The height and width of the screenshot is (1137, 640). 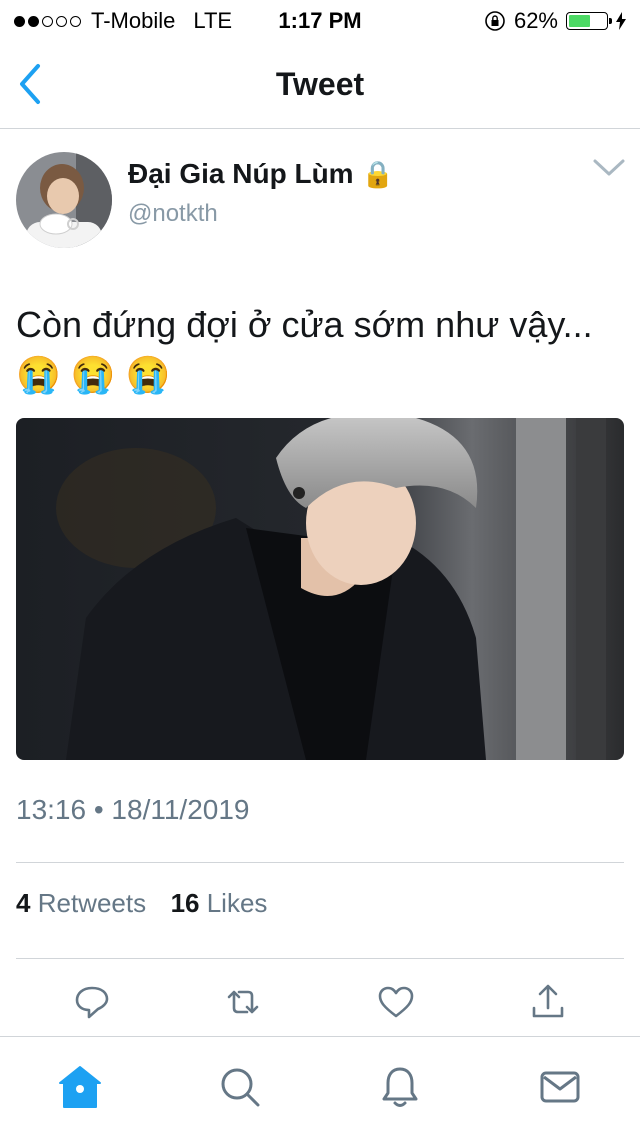 I want to click on battery-icon, so click(x=589, y=21).